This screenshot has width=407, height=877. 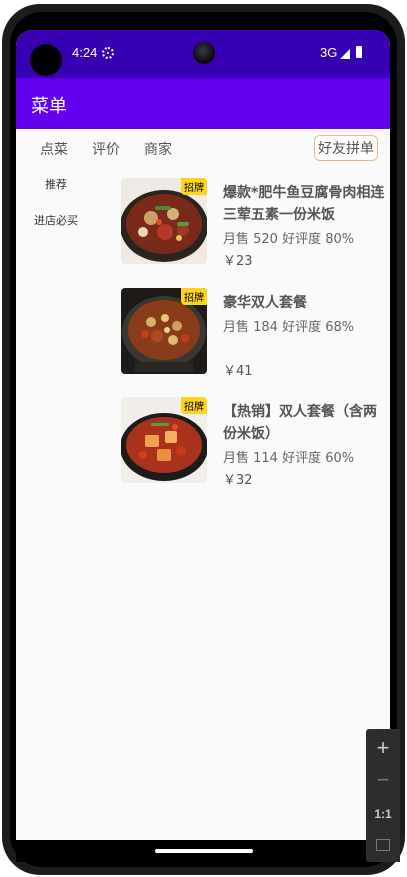 I want to click on fit-screen-icon, so click(x=383, y=845).